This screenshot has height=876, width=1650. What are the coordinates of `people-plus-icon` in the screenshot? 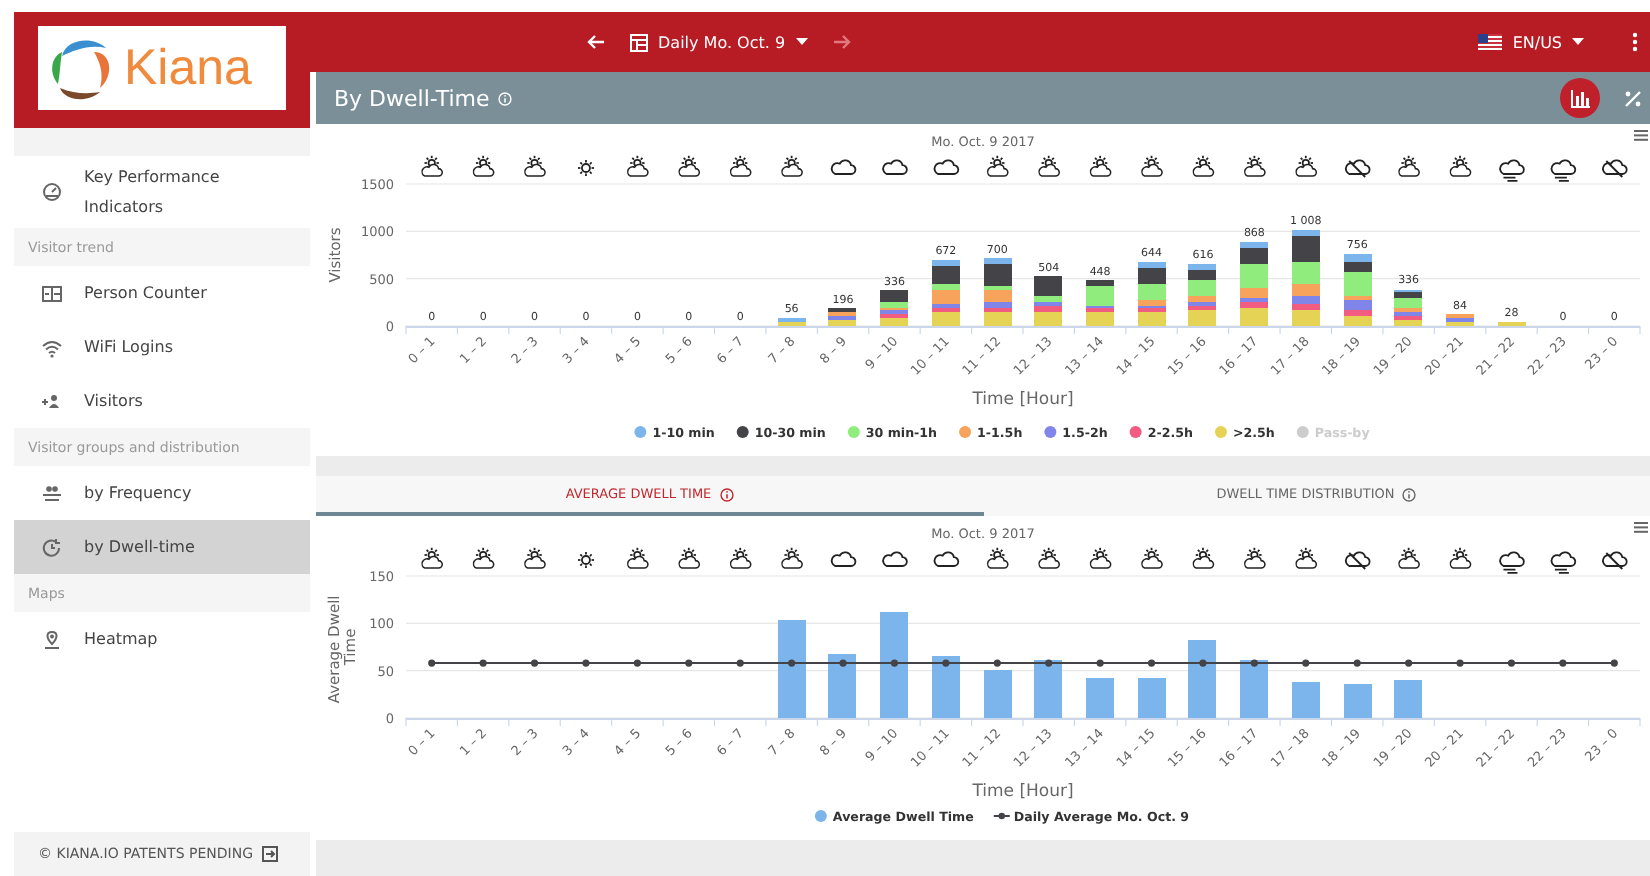 It's located at (52, 401).